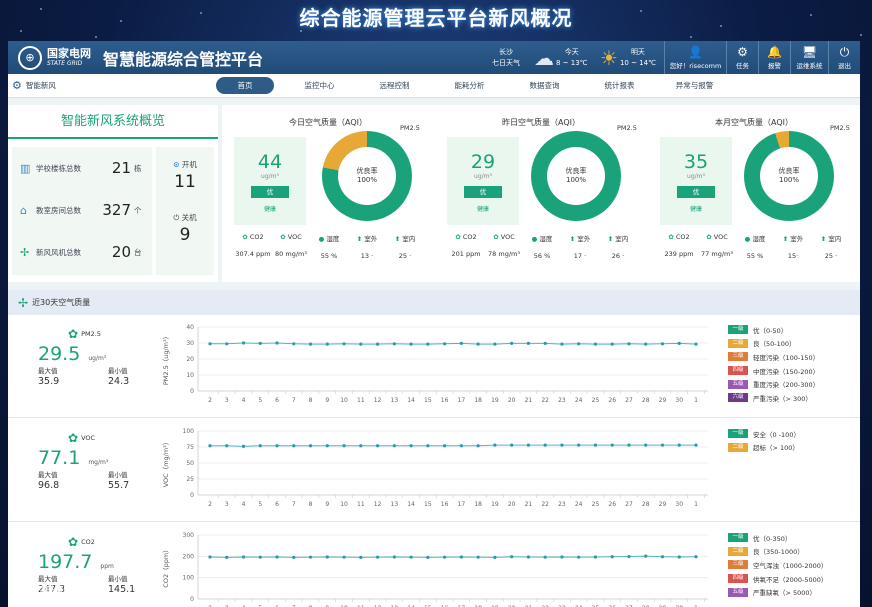 The image size is (872, 607). I want to click on weather-today: ☁ 今天 8 ~ 13℃, so click(563, 58).